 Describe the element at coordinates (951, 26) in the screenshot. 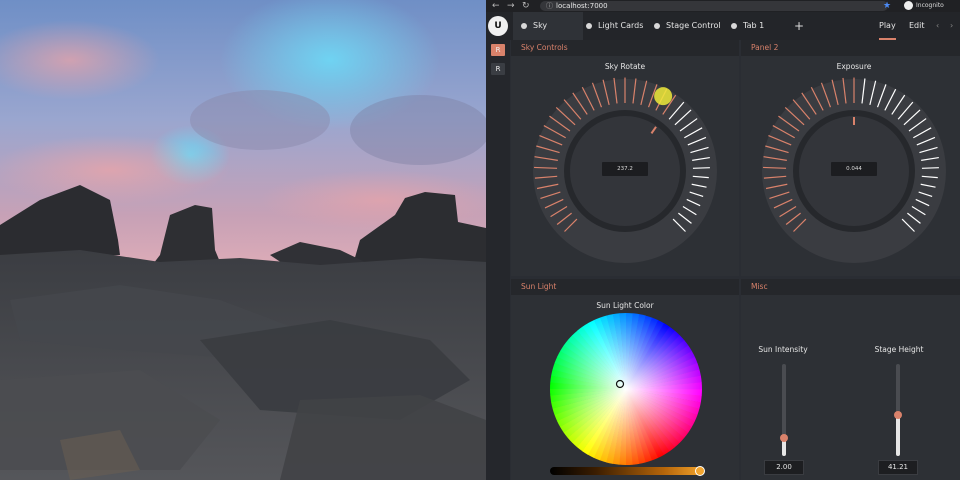

I see `chevron-right-icon: ›` at that location.